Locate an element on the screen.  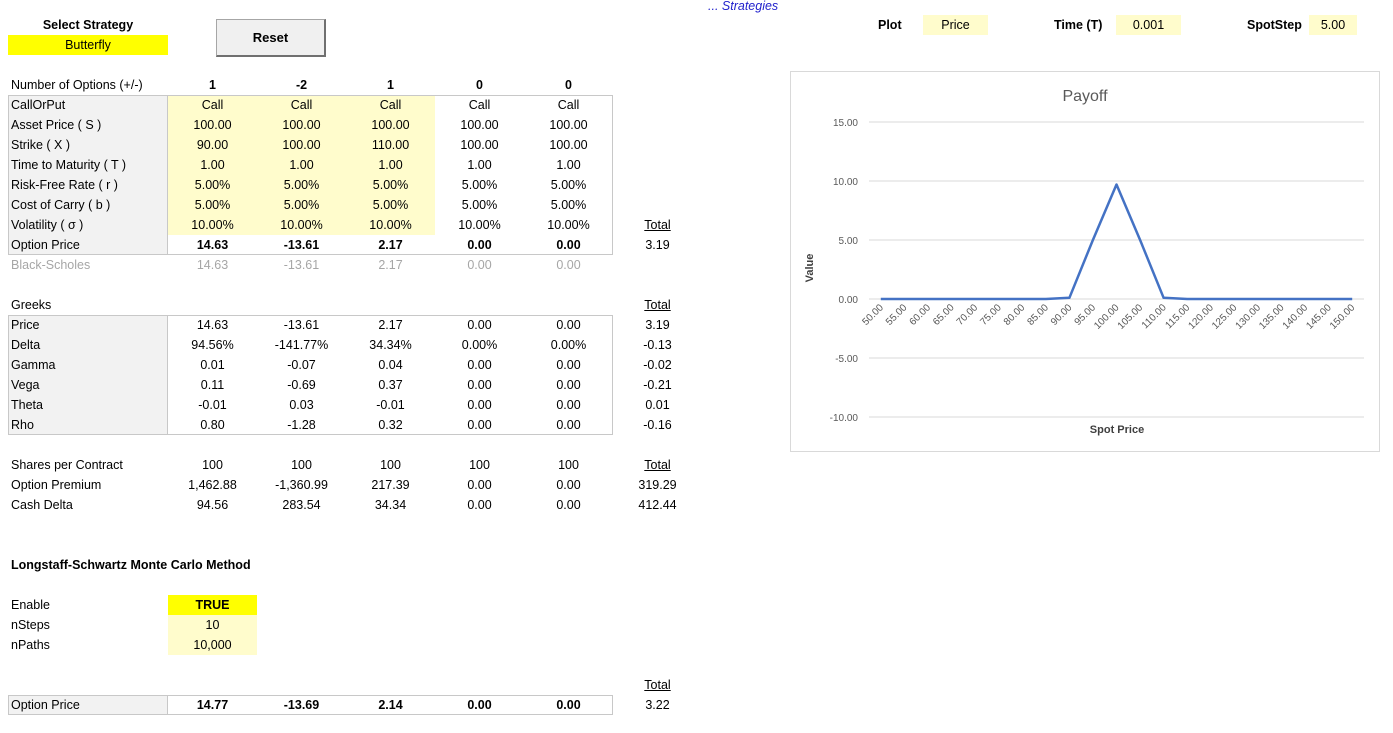
mc-nsteps-label: nSteps is located at coordinates (30, 625).